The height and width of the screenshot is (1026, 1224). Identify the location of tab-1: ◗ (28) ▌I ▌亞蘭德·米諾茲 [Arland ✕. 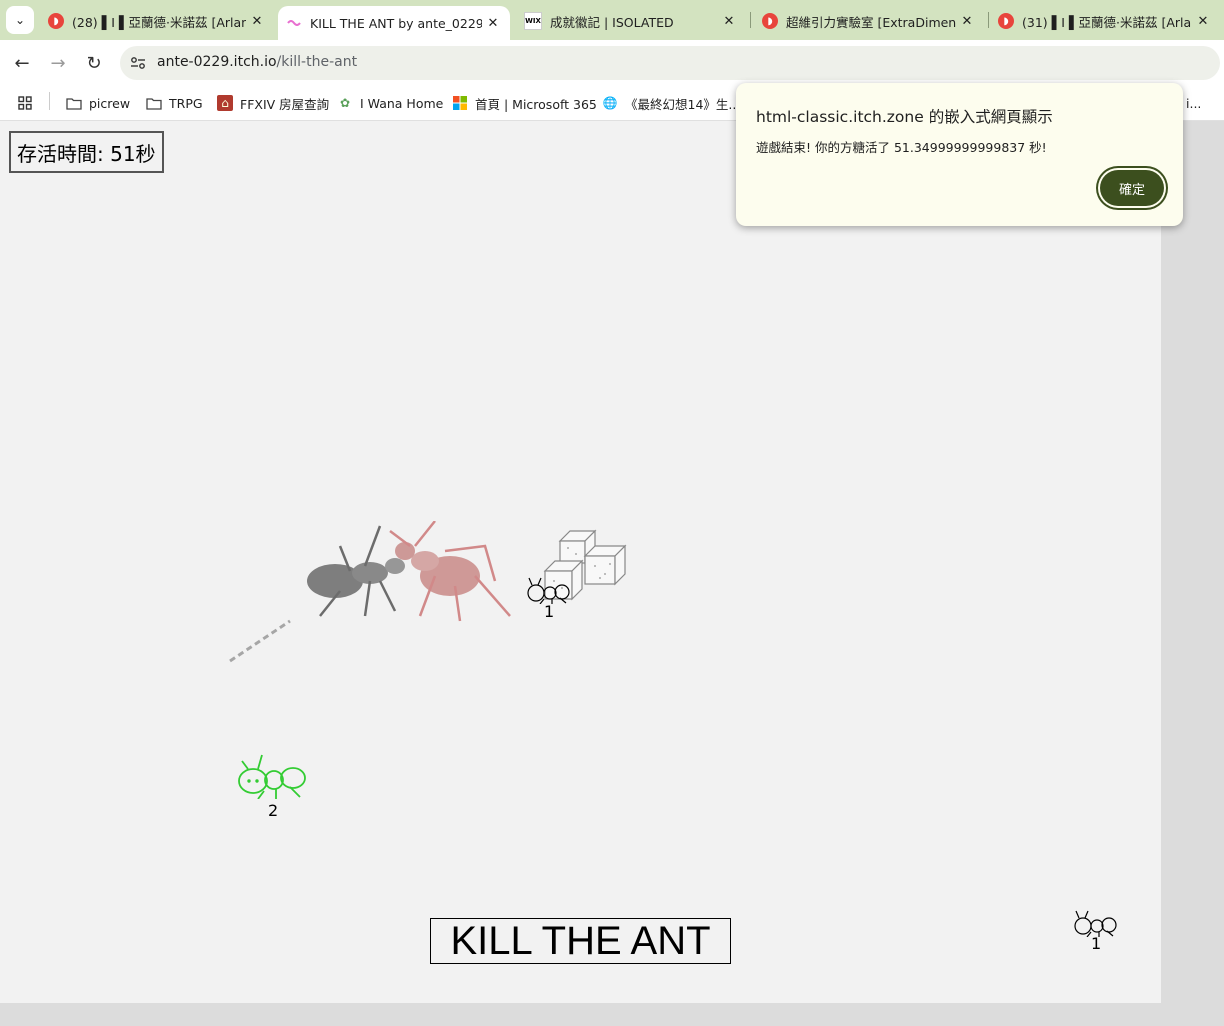
(157, 21).